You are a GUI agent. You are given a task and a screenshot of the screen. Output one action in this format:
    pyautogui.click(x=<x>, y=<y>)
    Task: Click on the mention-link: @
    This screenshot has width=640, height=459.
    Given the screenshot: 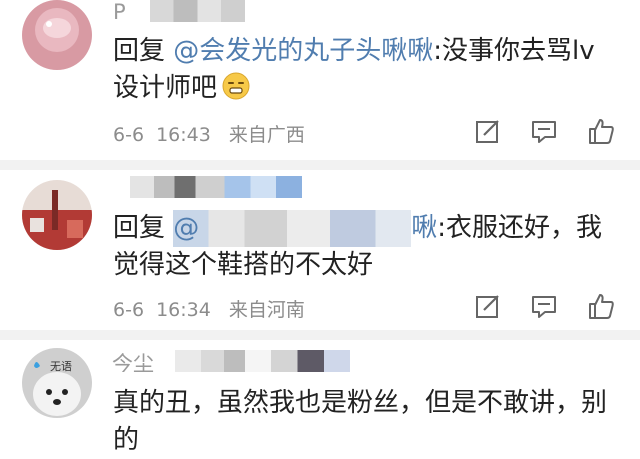 What is the action you would take?
    pyautogui.click(x=292, y=228)
    